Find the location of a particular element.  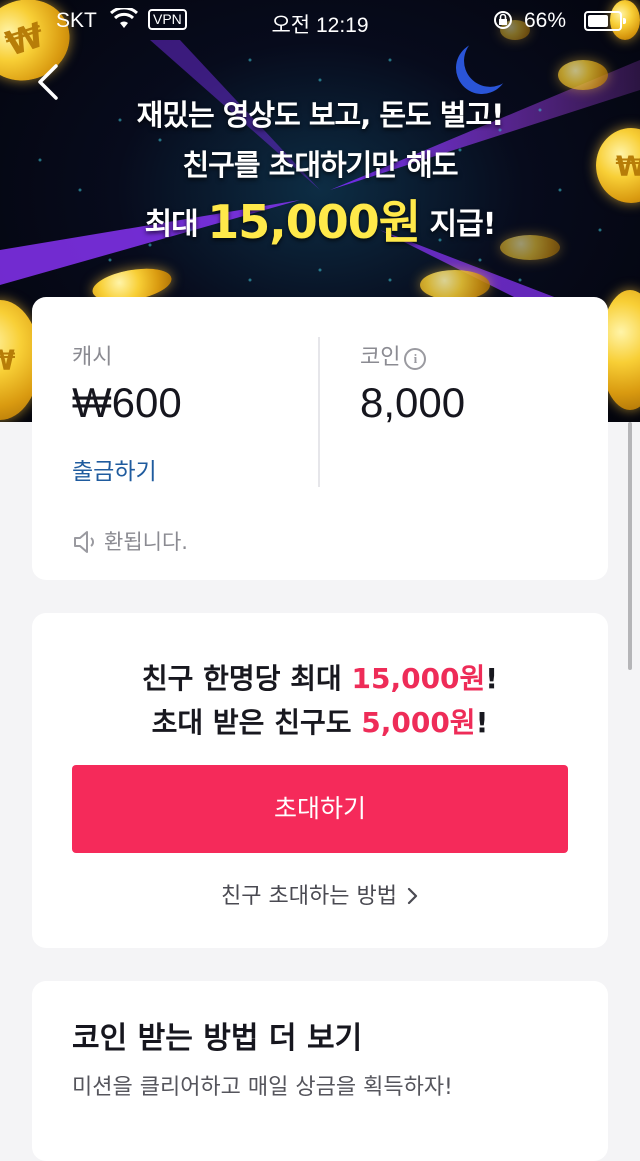

coin-value: 8,000 is located at coordinates (413, 402).